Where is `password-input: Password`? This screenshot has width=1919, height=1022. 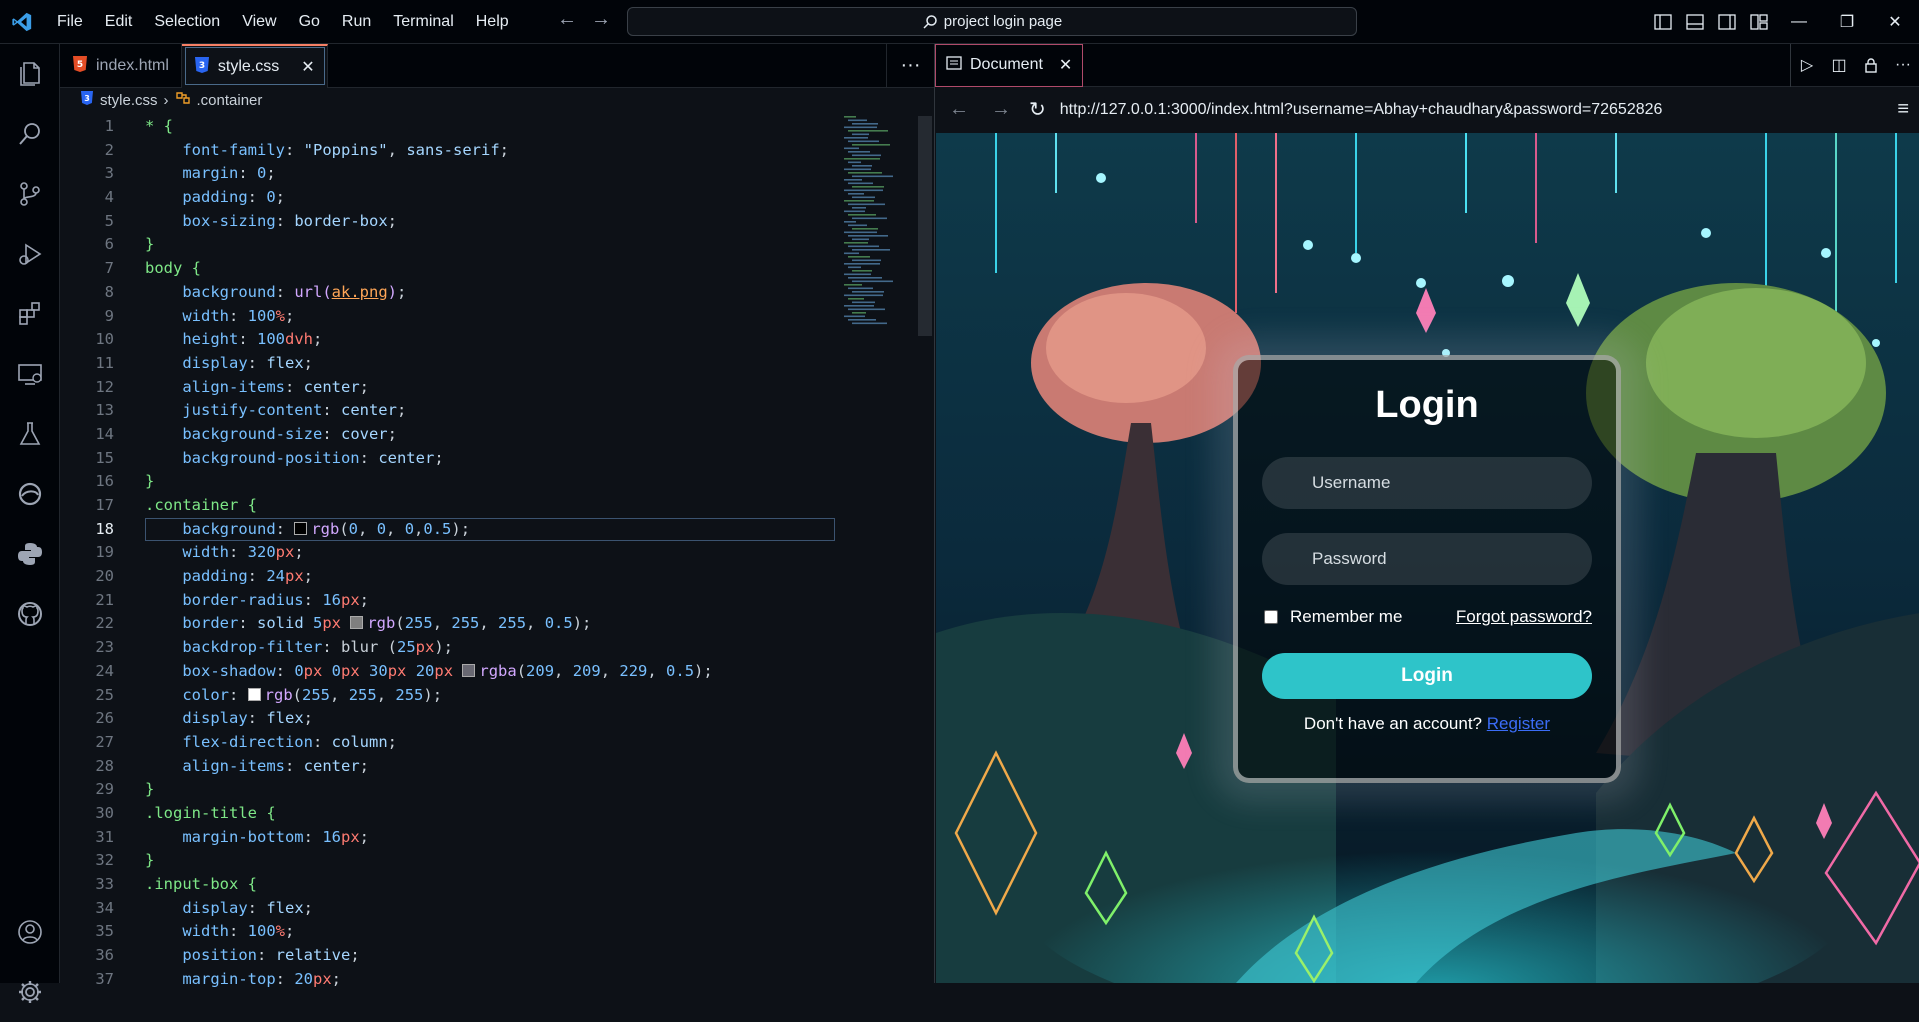
password-input: Password is located at coordinates (1427, 559).